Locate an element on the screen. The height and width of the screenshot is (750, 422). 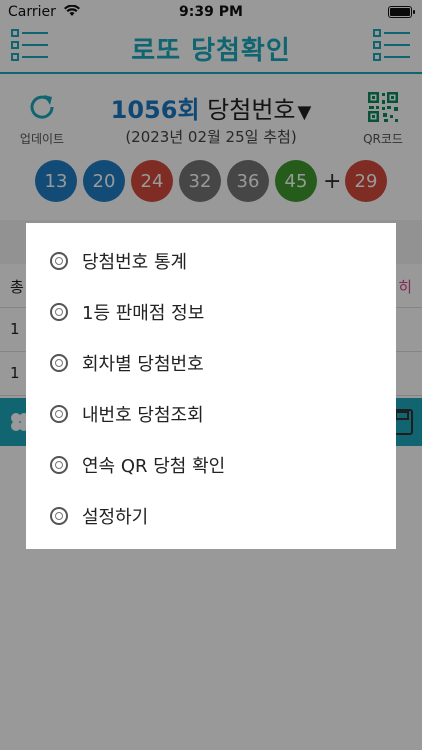
menu-item-winning-stats: 당첨번호 통계 is located at coordinates (211, 260).